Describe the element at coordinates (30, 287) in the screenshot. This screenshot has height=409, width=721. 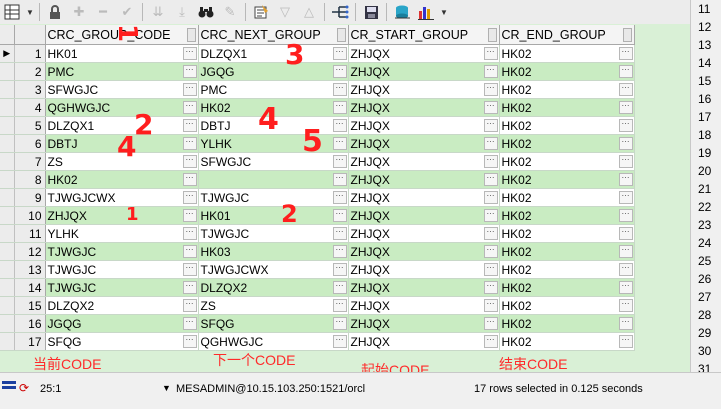
I see `row-number: 14` at that location.